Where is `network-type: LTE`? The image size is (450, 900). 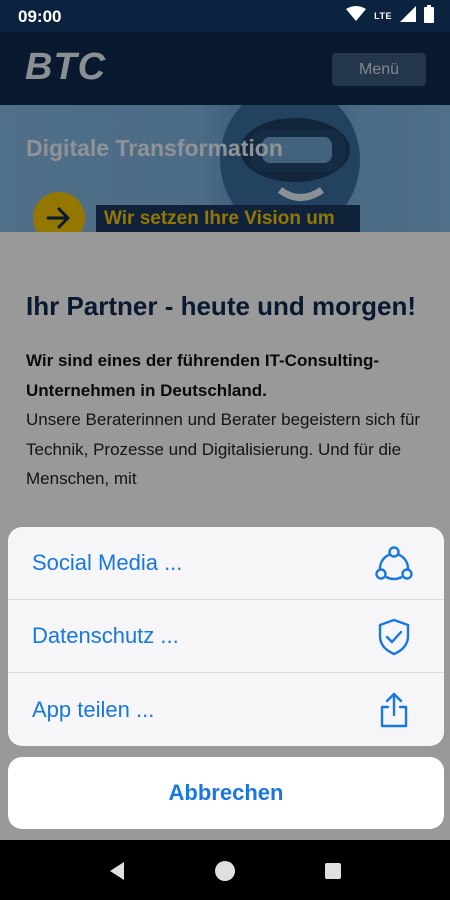 network-type: LTE is located at coordinates (383, 15).